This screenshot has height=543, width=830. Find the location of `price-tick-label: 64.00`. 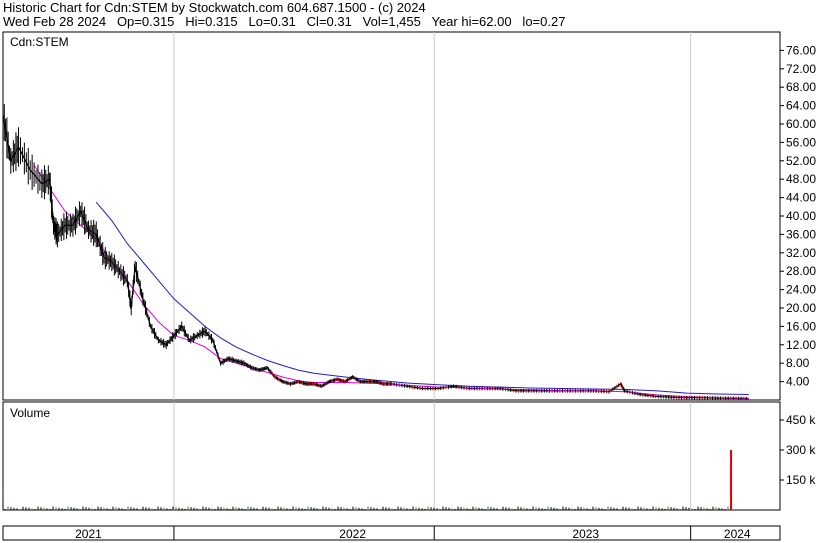

price-tick-label: 64.00 is located at coordinates (801, 106).